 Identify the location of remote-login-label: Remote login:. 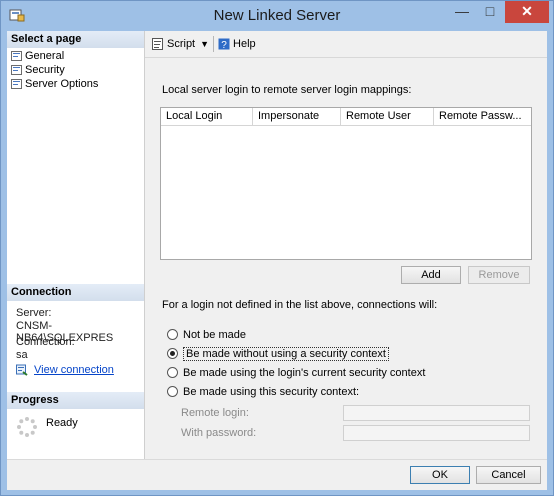
(215, 413).